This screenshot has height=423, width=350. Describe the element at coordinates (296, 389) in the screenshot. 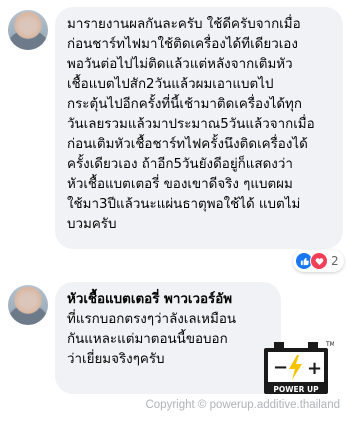

I see `logo-text: POWER UP` at that location.